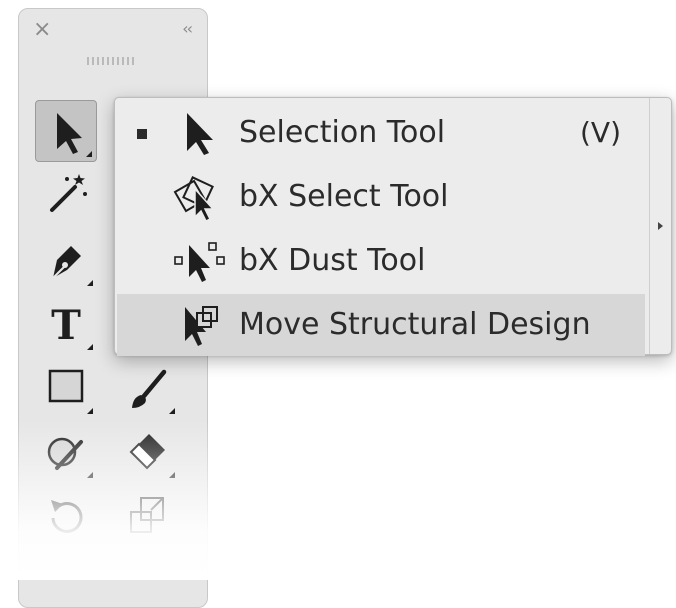 The image size is (676, 608). What do you see at coordinates (194, 199) in the screenshot?
I see `bx-select-icon` at bounding box center [194, 199].